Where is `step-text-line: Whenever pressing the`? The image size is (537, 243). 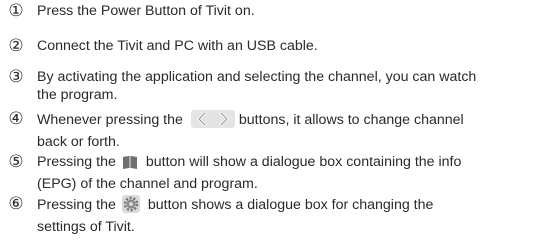 step-text-line: Whenever pressing the is located at coordinates (110, 120).